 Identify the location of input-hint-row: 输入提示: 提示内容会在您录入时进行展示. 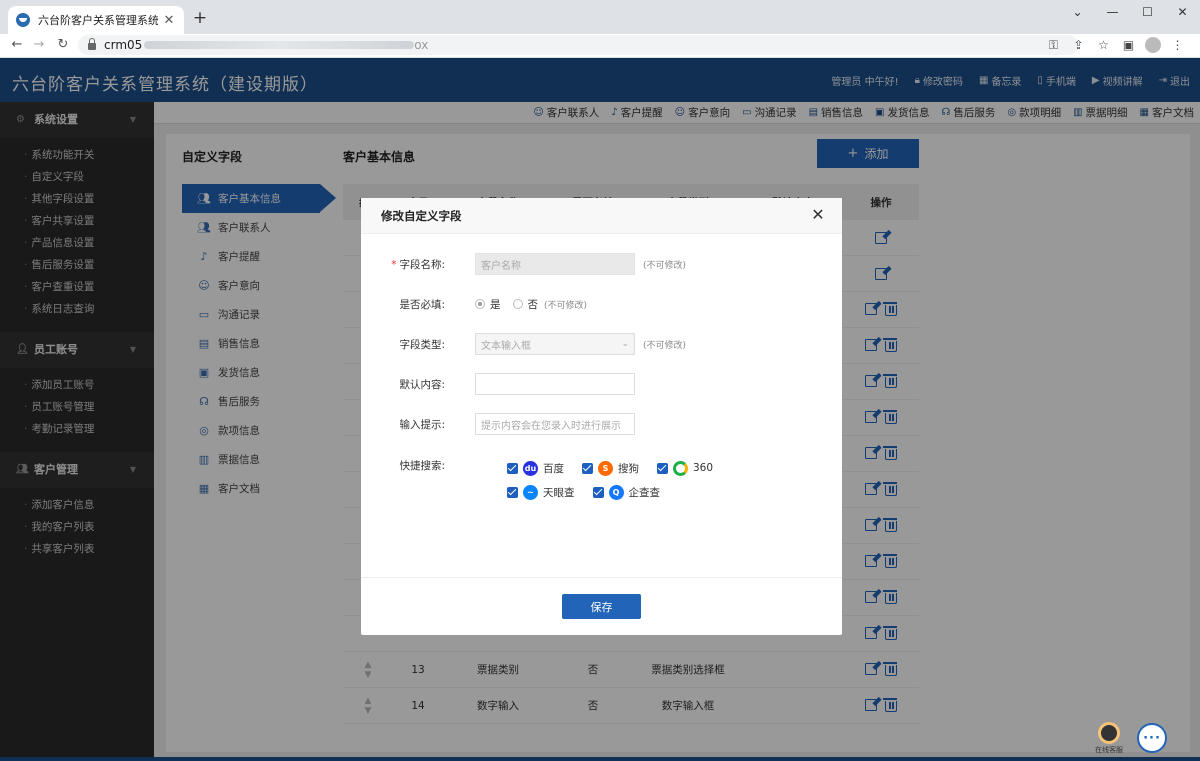
(601, 424).